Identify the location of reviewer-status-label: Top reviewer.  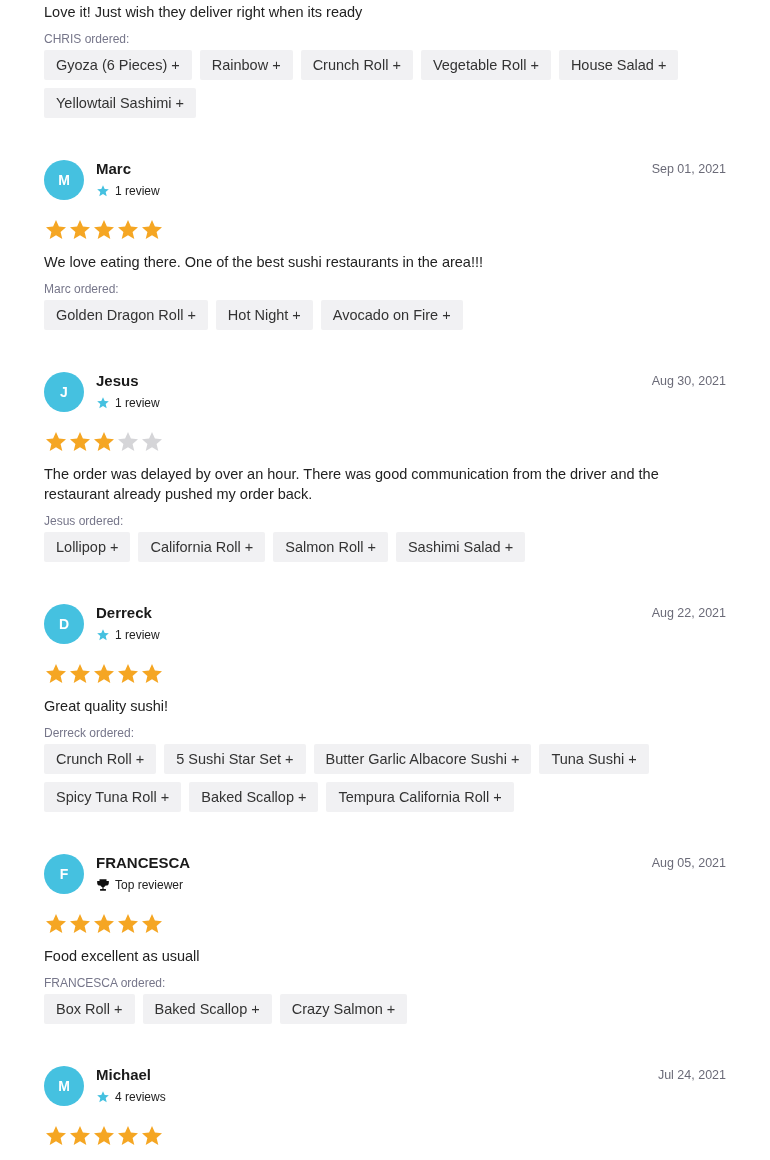
(149, 885).